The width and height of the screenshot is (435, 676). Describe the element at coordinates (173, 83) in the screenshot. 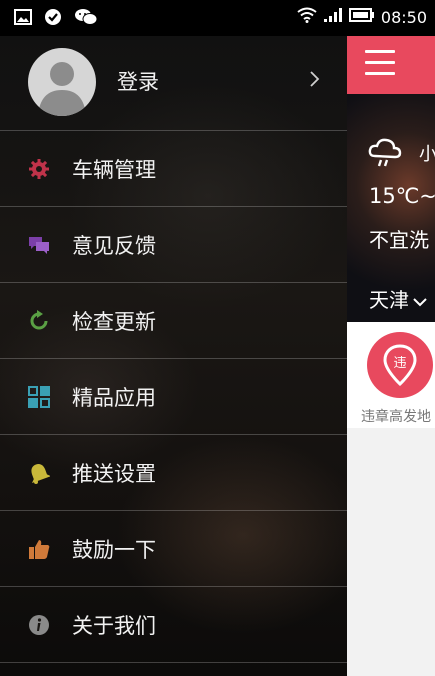

I see `login-row: 登录` at that location.